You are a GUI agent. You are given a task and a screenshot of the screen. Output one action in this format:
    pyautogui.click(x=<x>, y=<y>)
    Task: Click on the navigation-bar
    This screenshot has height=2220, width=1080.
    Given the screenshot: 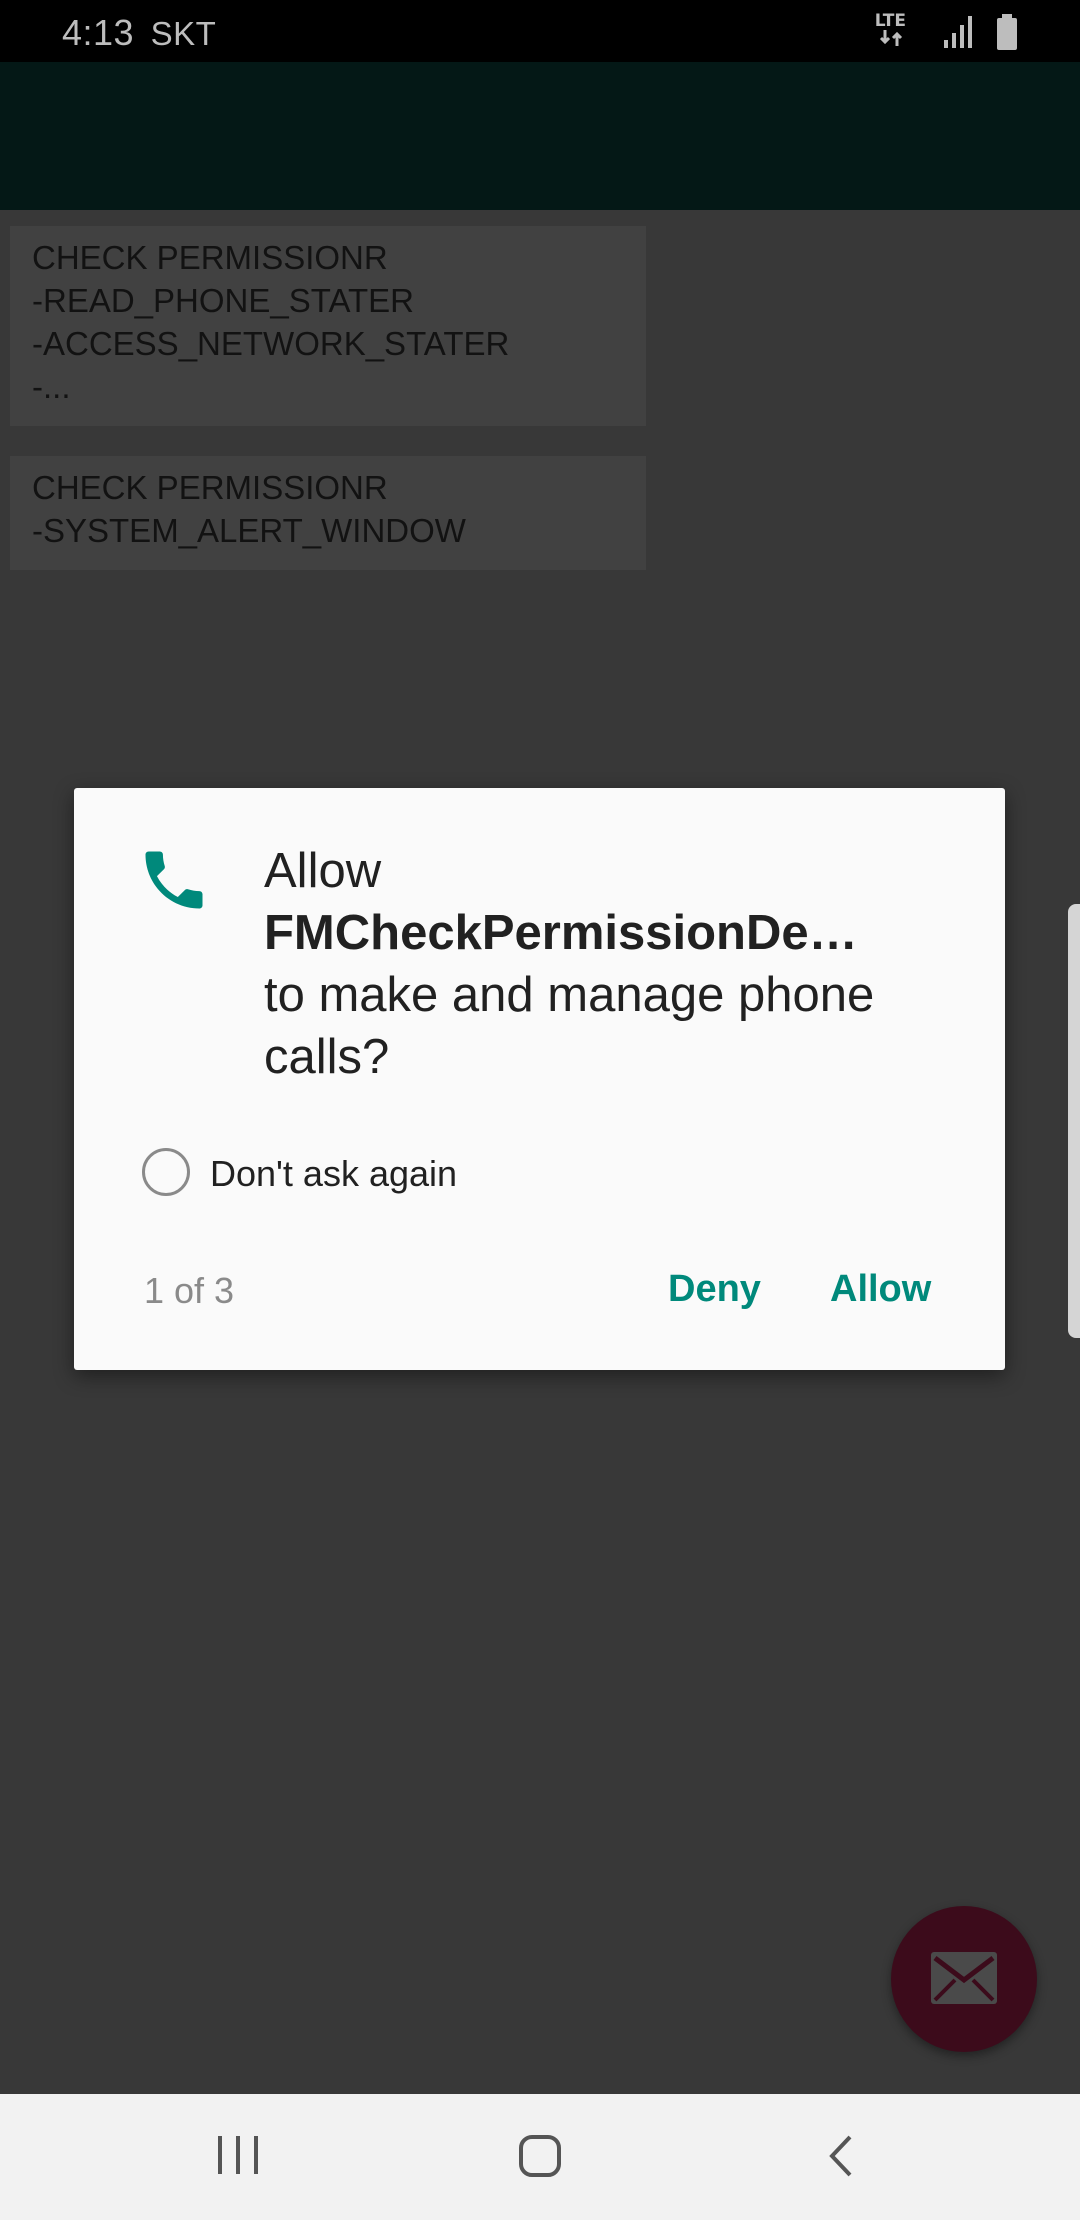 What is the action you would take?
    pyautogui.click(x=540, y=2157)
    